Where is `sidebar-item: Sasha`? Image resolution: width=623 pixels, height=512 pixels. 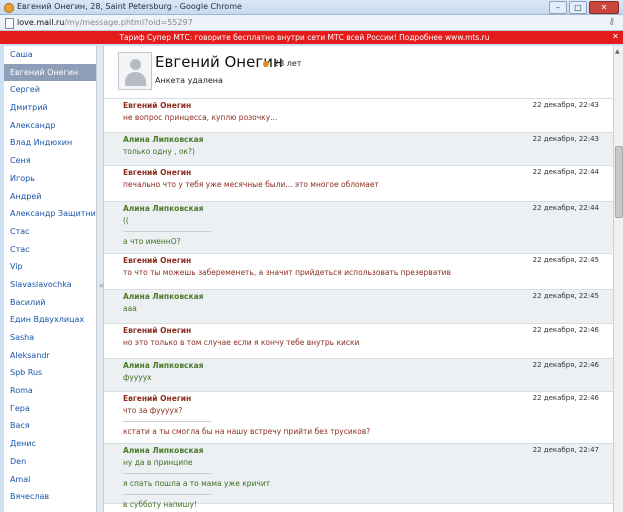 sidebar-item: Sasha is located at coordinates (50, 338).